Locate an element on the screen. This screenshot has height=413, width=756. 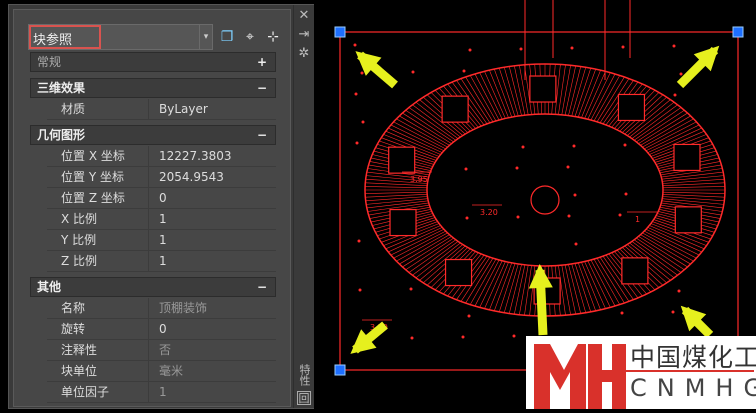
property-row: 位置 Z 坐标 0 is located at coordinates (161, 198).